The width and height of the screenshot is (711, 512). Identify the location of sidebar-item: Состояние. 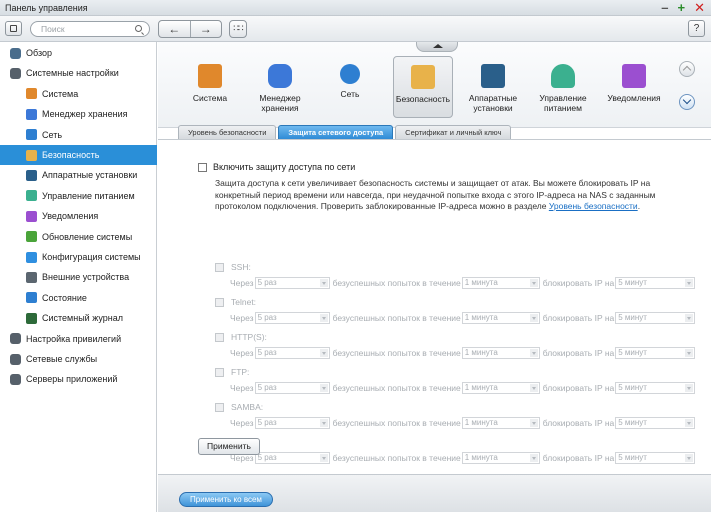
(78, 298).